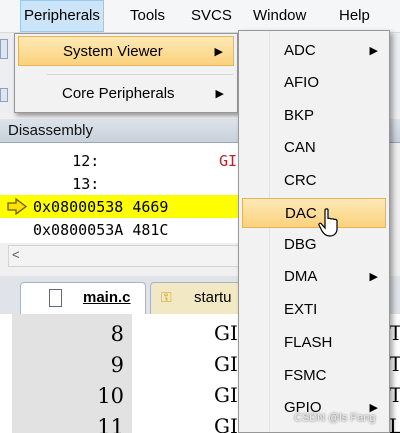  Describe the element at coordinates (55, 298) in the screenshot. I see `file-icon` at that location.